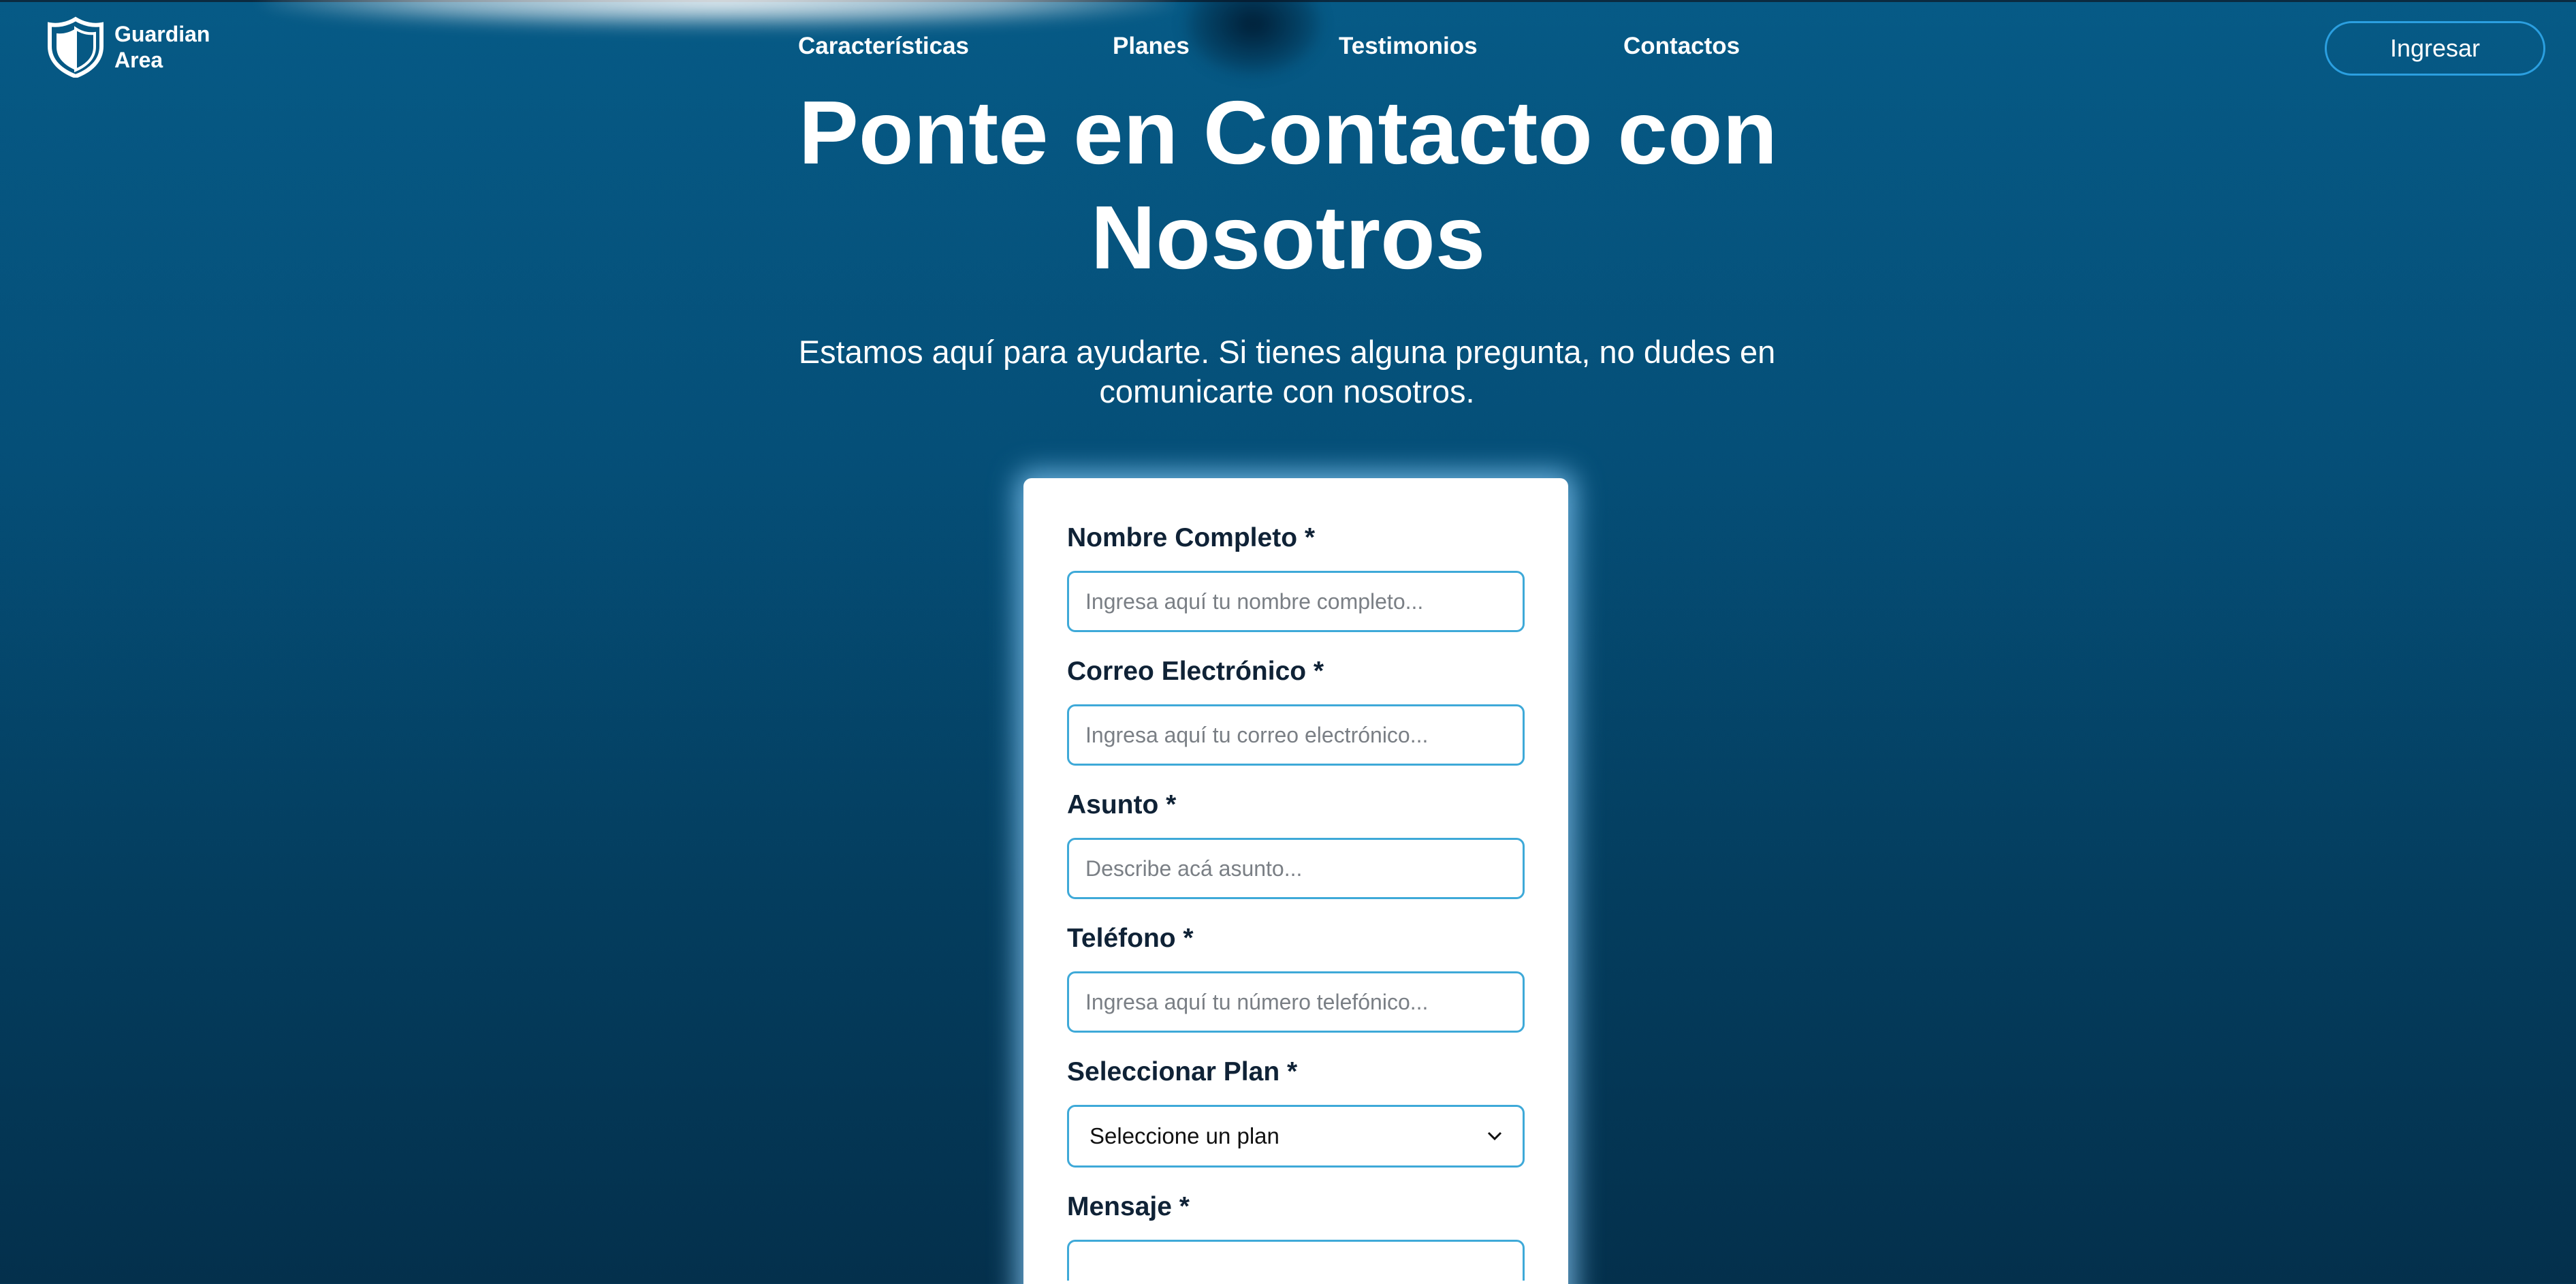 This screenshot has width=2576, height=1284. What do you see at coordinates (1296, 868) in the screenshot?
I see `subject-input` at bounding box center [1296, 868].